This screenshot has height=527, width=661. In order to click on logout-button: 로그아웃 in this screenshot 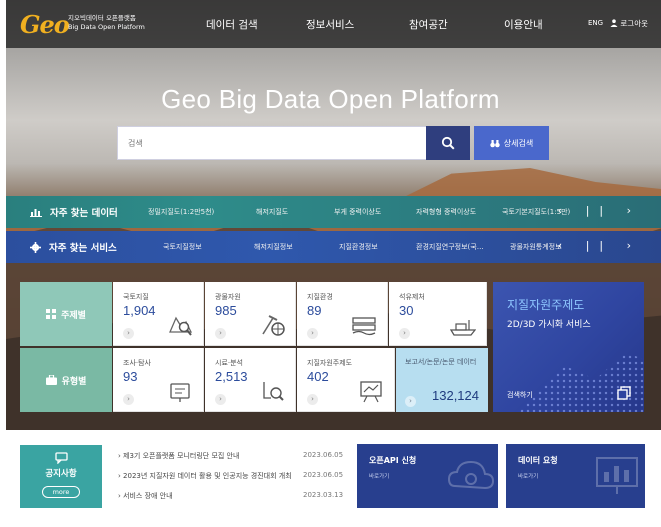, I will do `click(629, 23)`.